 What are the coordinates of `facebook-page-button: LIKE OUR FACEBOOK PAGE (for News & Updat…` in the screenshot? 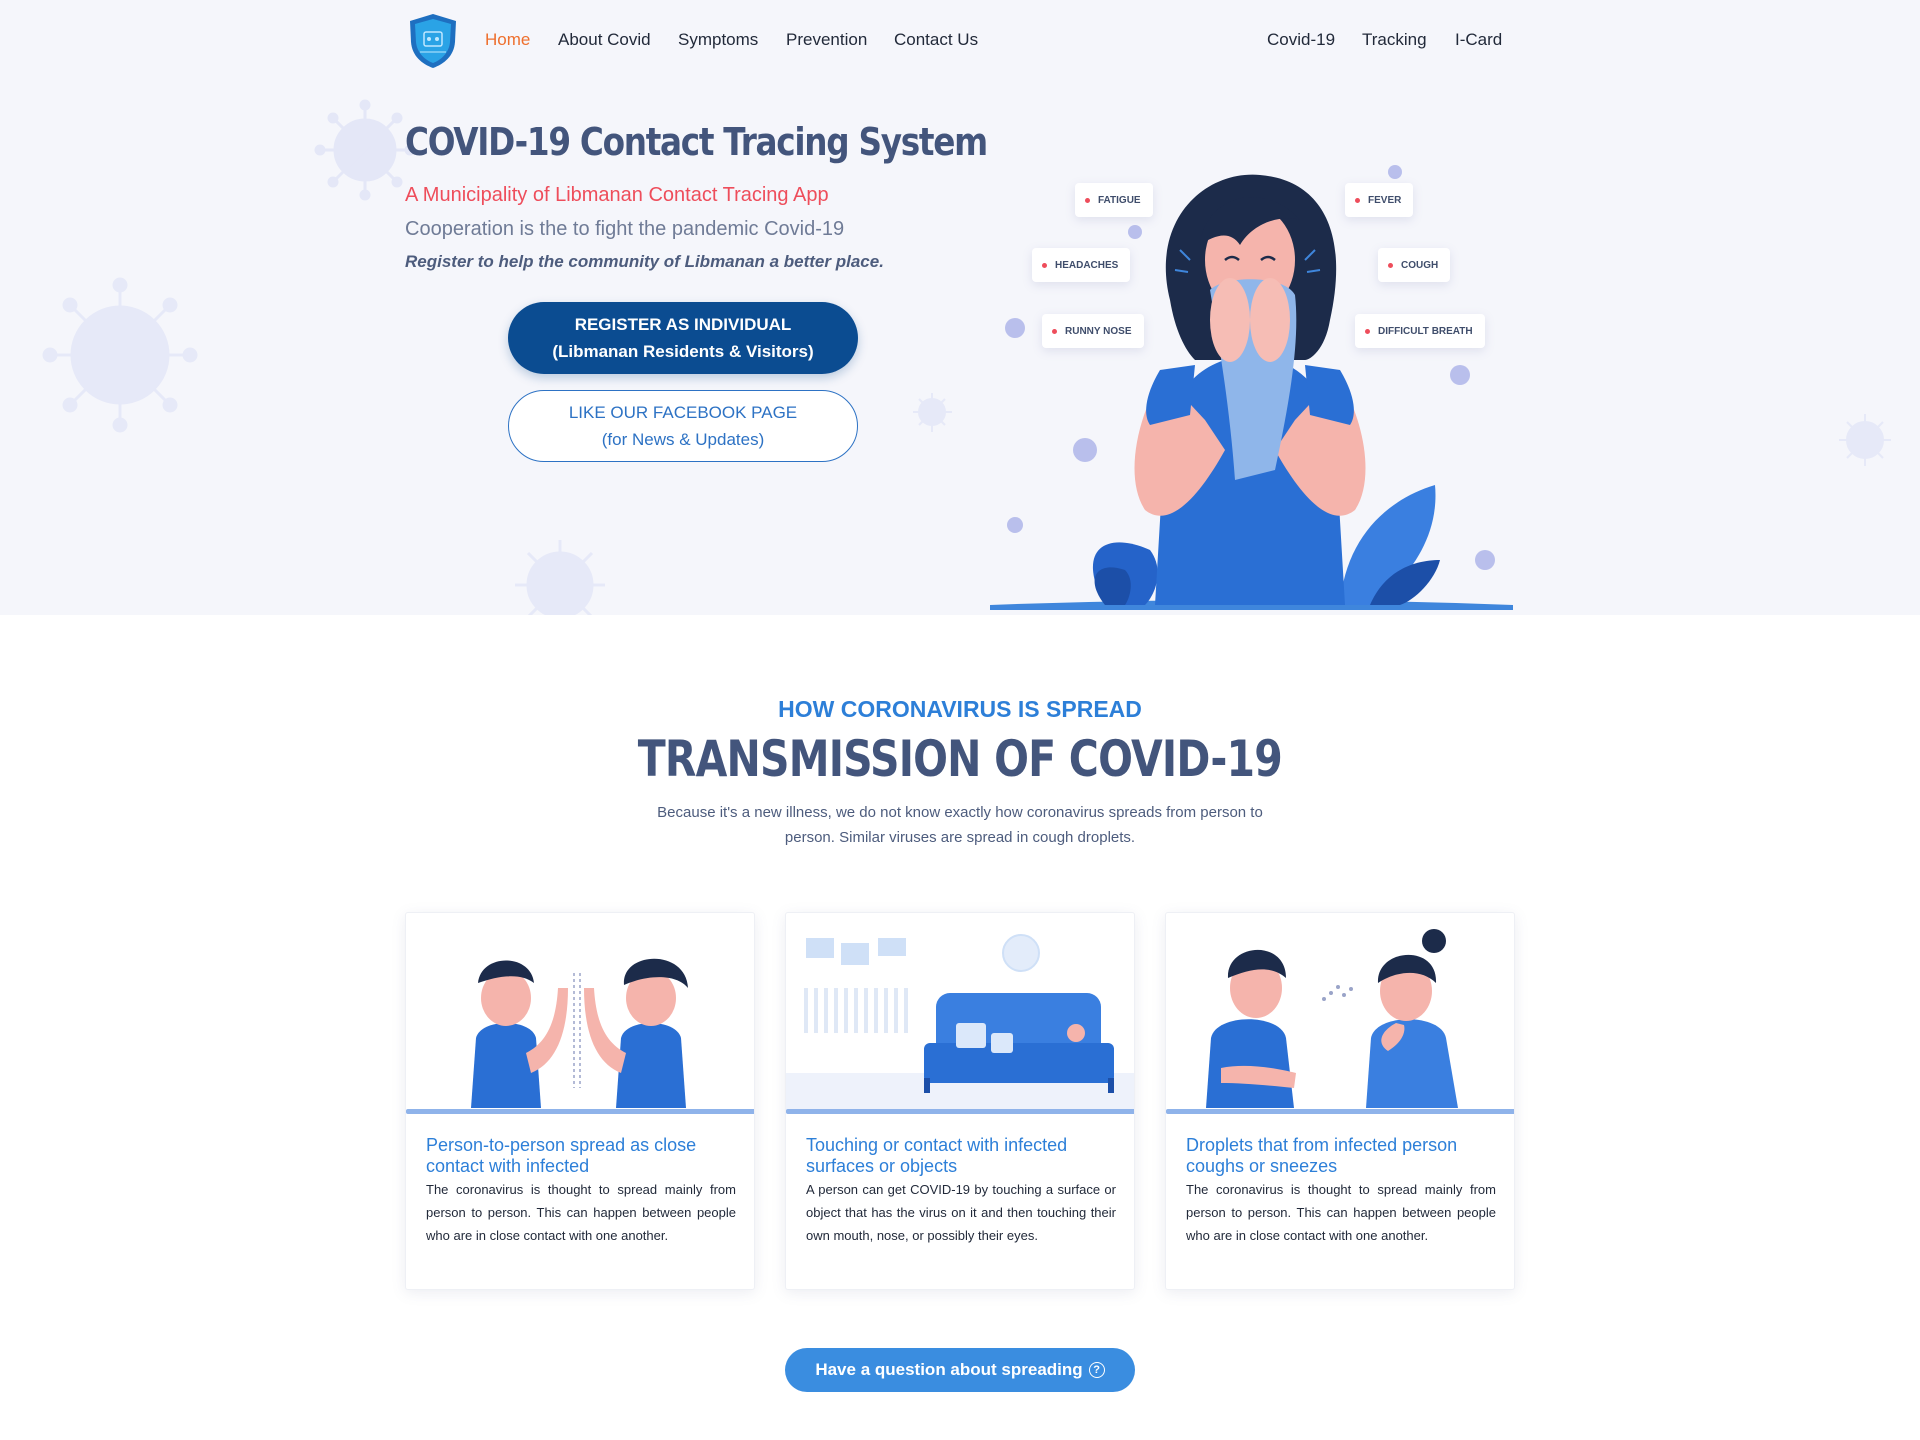 It's located at (683, 426).